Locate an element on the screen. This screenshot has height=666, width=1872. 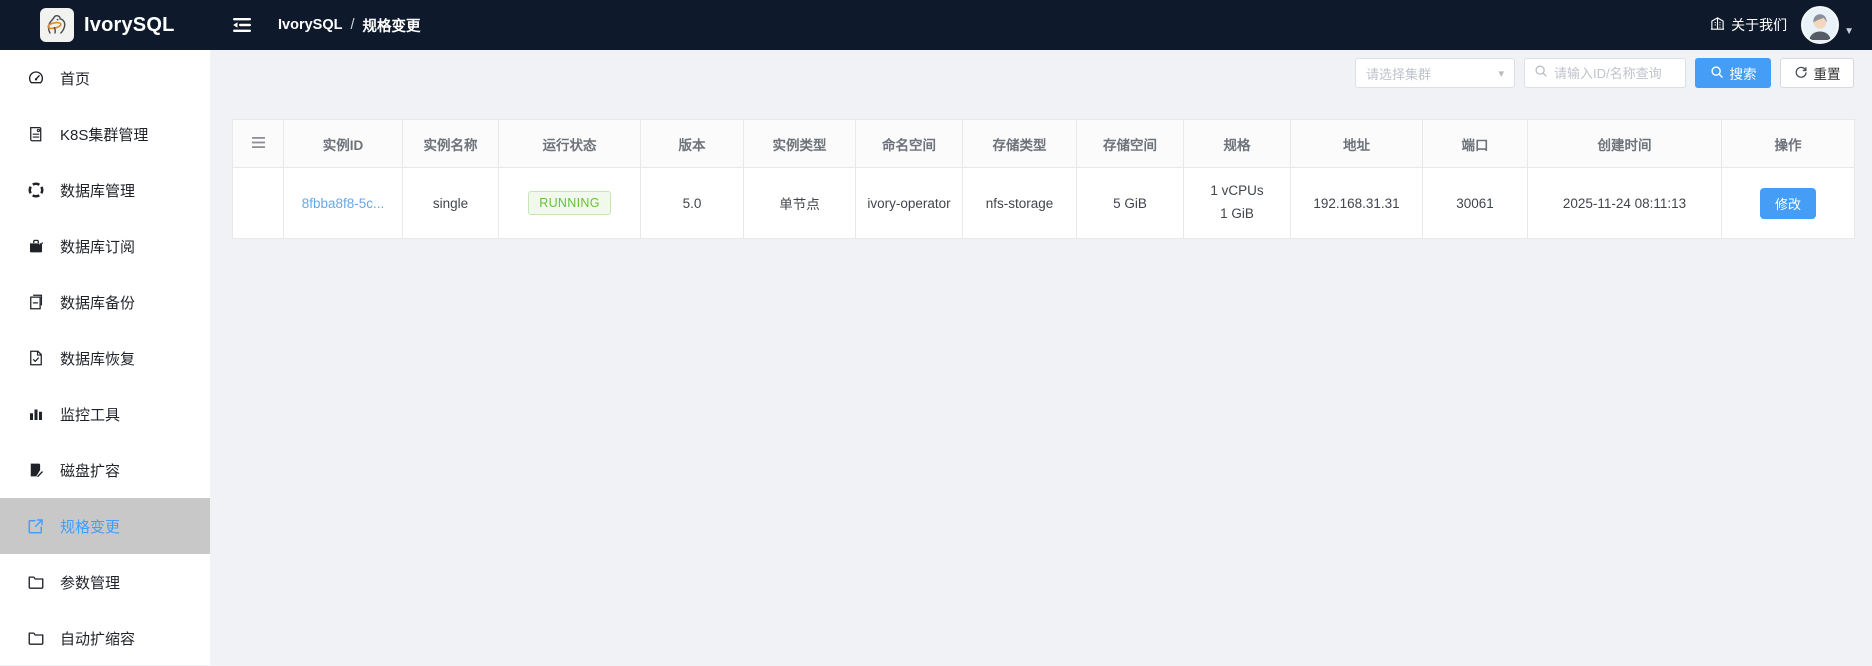
breadcrumb-root: IvorySQL is located at coordinates (310, 25).